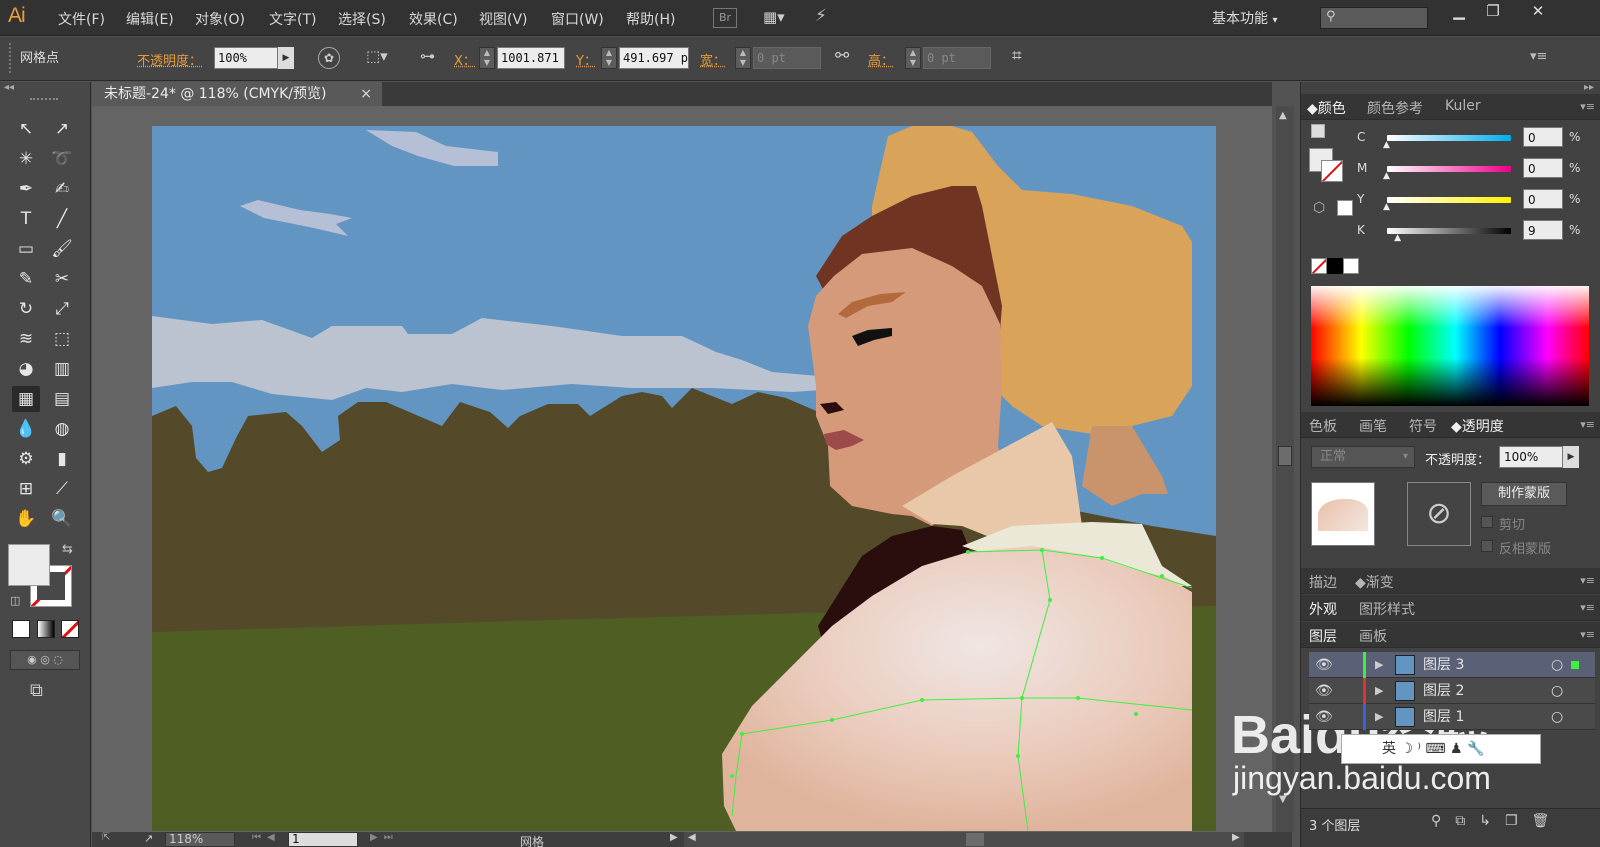 Image resolution: width=1600 pixels, height=847 pixels. Describe the element at coordinates (1323, 636) in the screenshot. I see `tab-layers: 图层` at that location.